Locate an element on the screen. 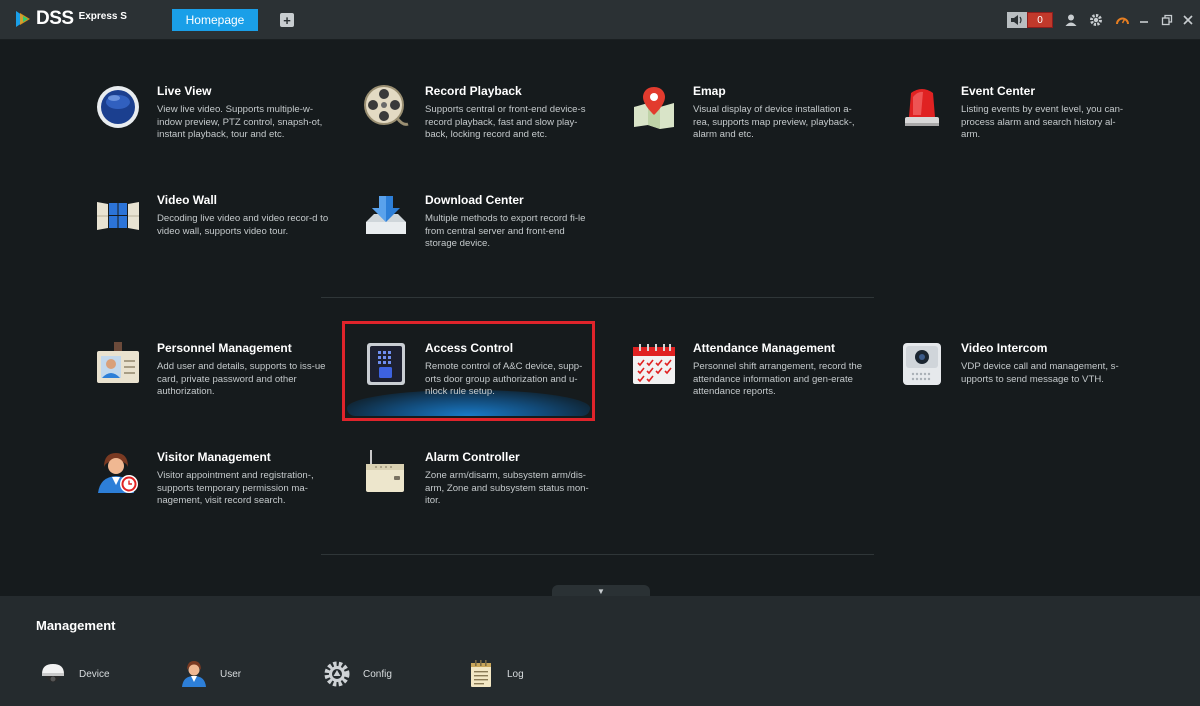  minimize-icon is located at coordinates (1144, 20).